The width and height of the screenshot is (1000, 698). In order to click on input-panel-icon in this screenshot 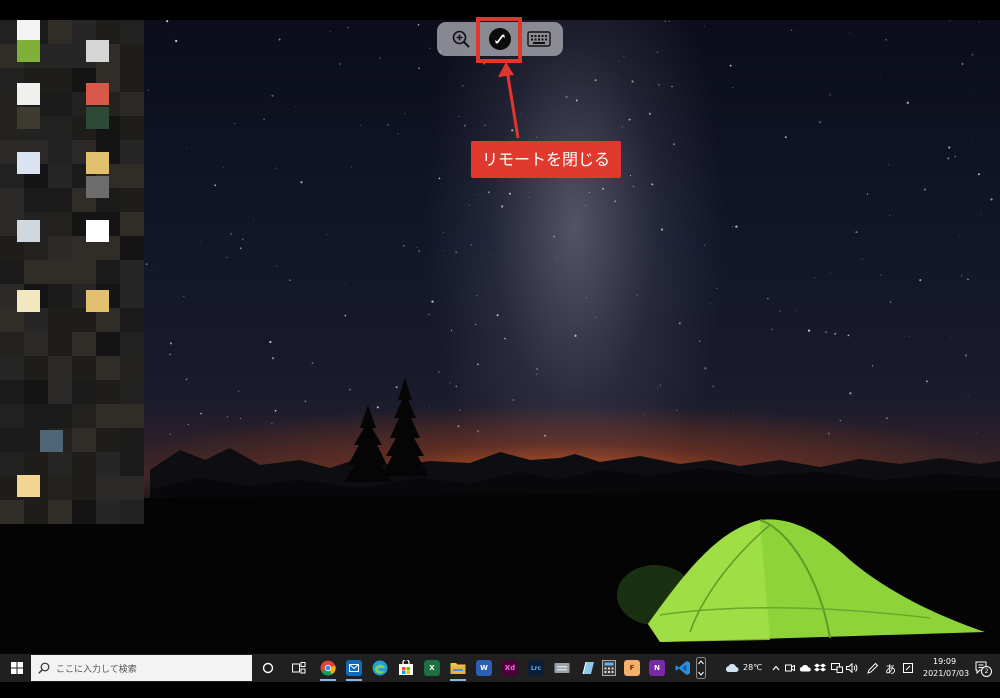, I will do `click(908, 668)`.